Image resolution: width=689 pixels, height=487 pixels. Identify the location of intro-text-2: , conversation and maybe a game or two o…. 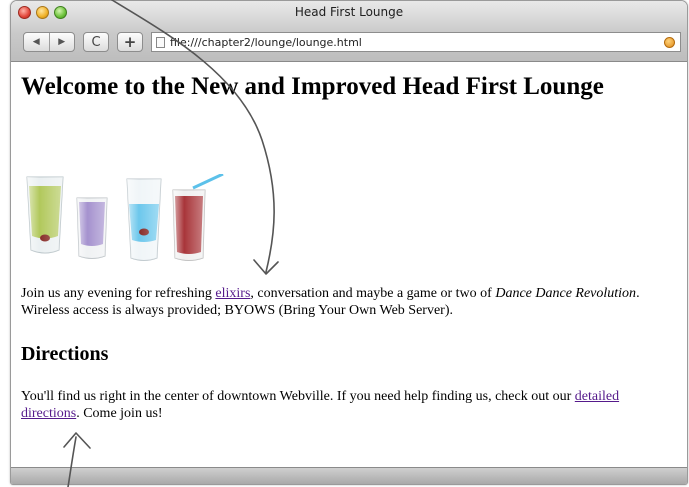
(373, 293).